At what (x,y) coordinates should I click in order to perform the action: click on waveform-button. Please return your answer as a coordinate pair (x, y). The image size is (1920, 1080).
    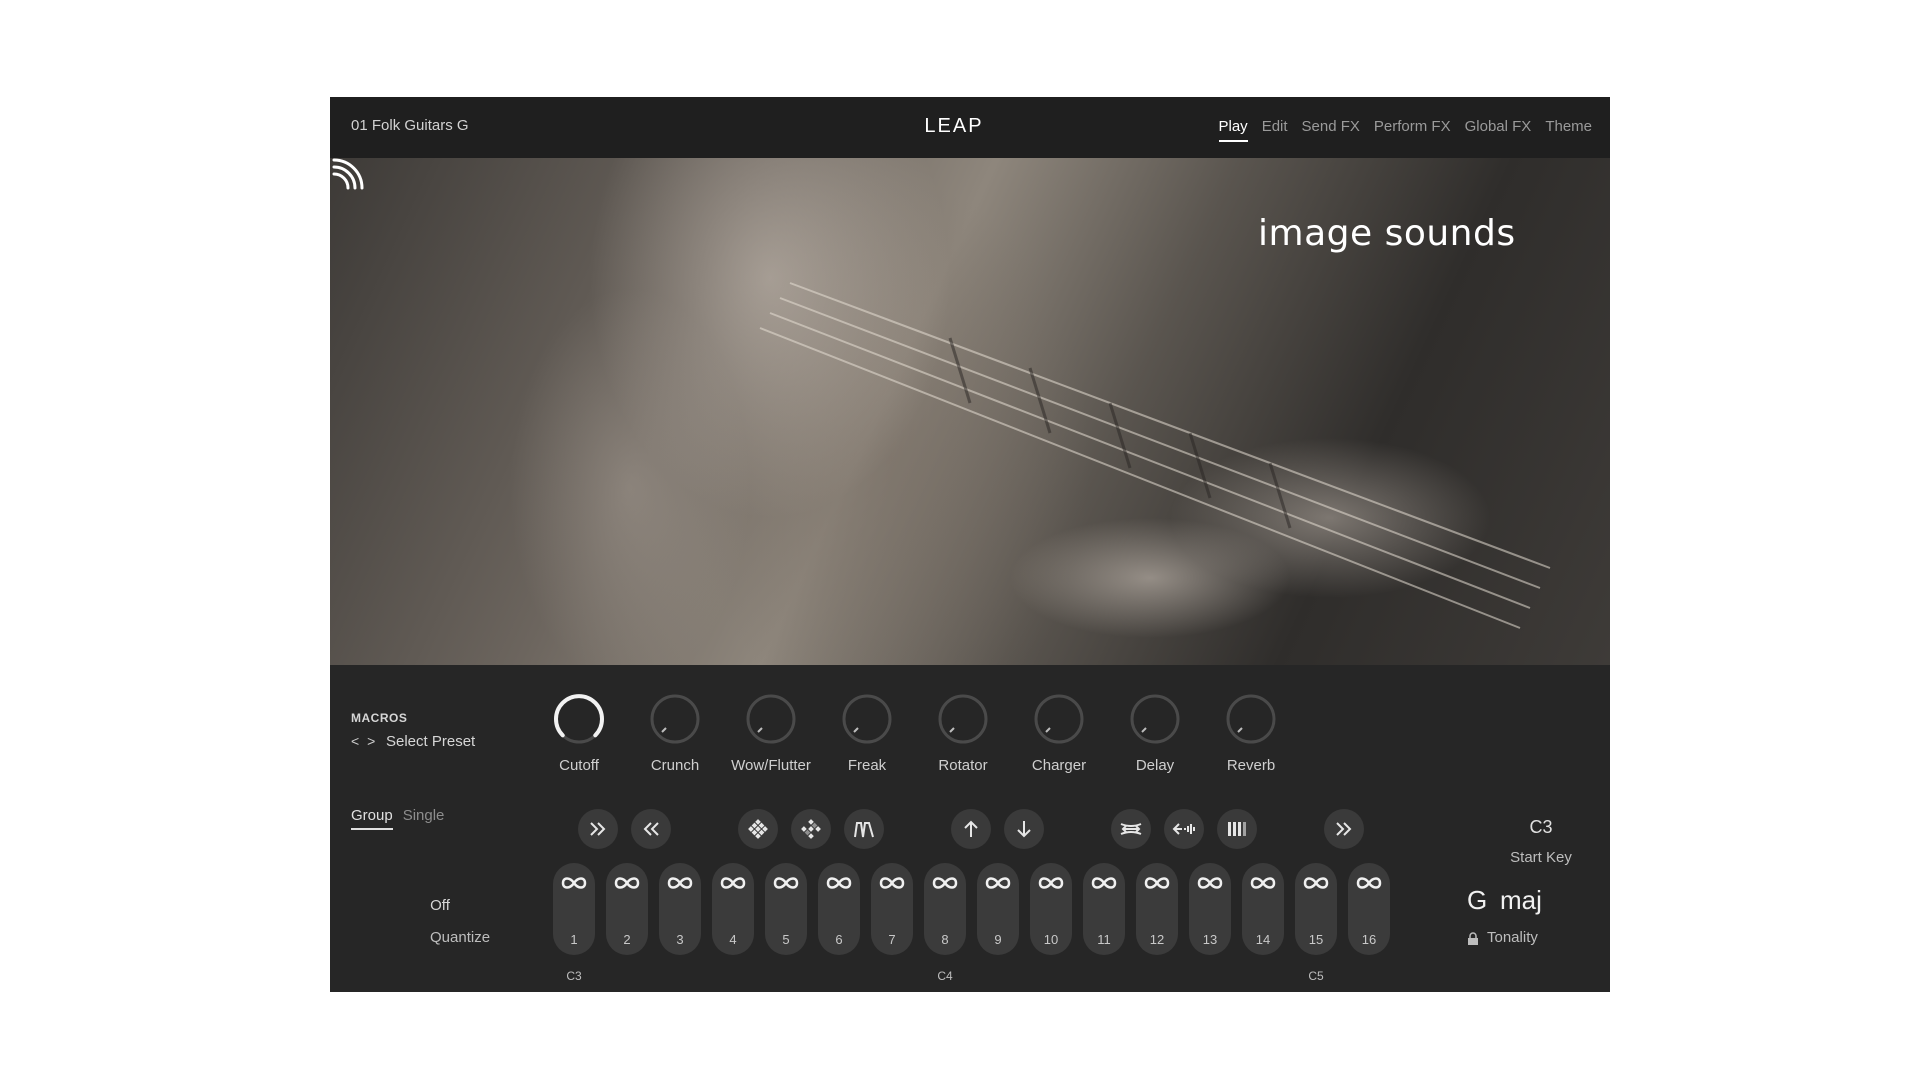
    Looking at the image, I should click on (864, 829).